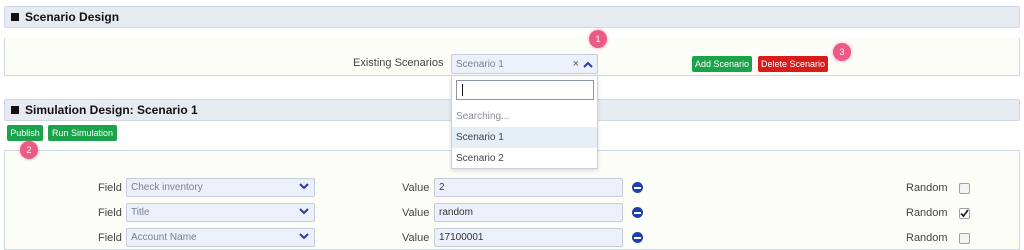 The image size is (1024, 250). I want to click on scenario-design-title: Scenario Design, so click(72, 17).